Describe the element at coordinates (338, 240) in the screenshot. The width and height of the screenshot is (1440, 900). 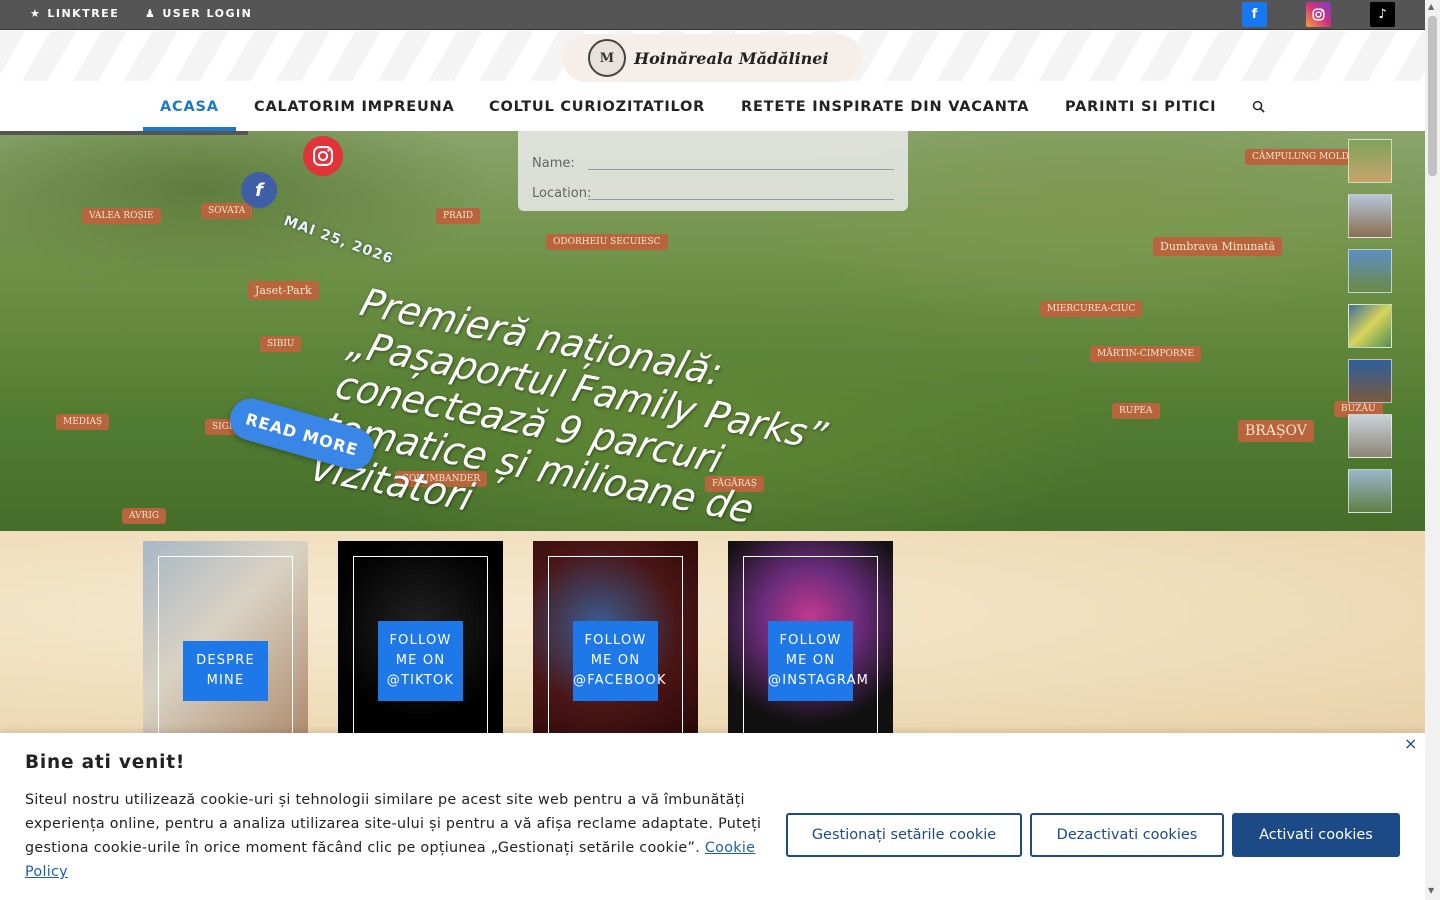
I see `hero-post-date: MAI 25, 2026` at that location.